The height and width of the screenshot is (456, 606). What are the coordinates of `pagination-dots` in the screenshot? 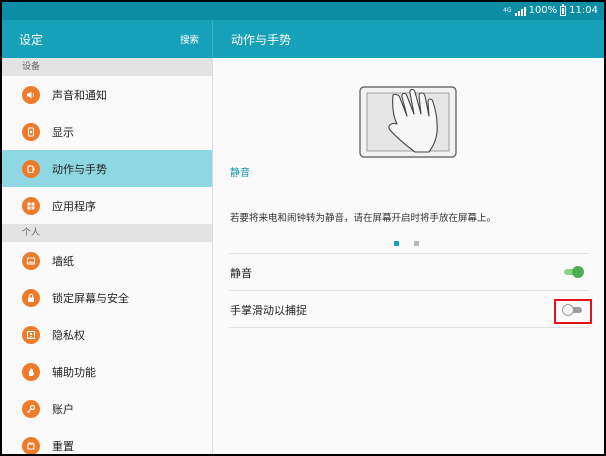 It's located at (406, 243).